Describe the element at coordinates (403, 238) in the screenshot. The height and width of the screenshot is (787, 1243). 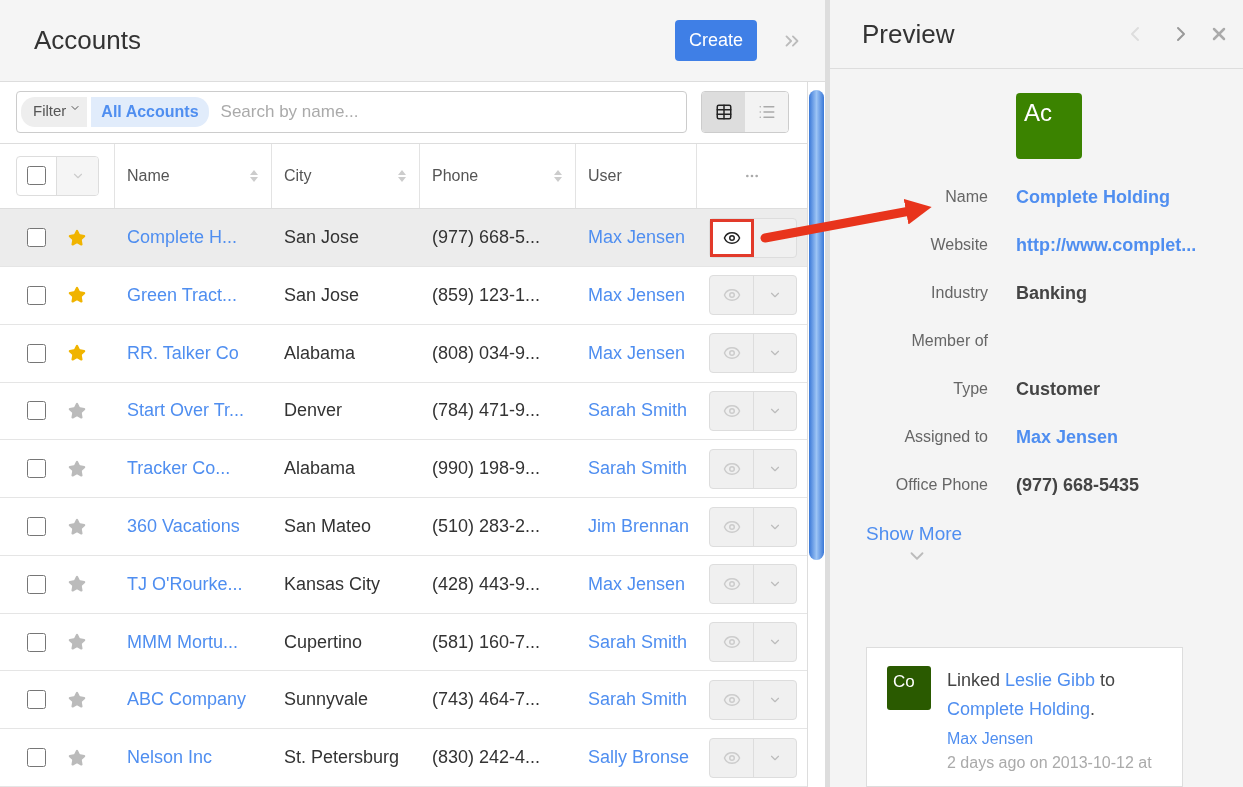
I see `table-row: Complete H... San Jose (977) 668-5... Max Jensen` at that location.